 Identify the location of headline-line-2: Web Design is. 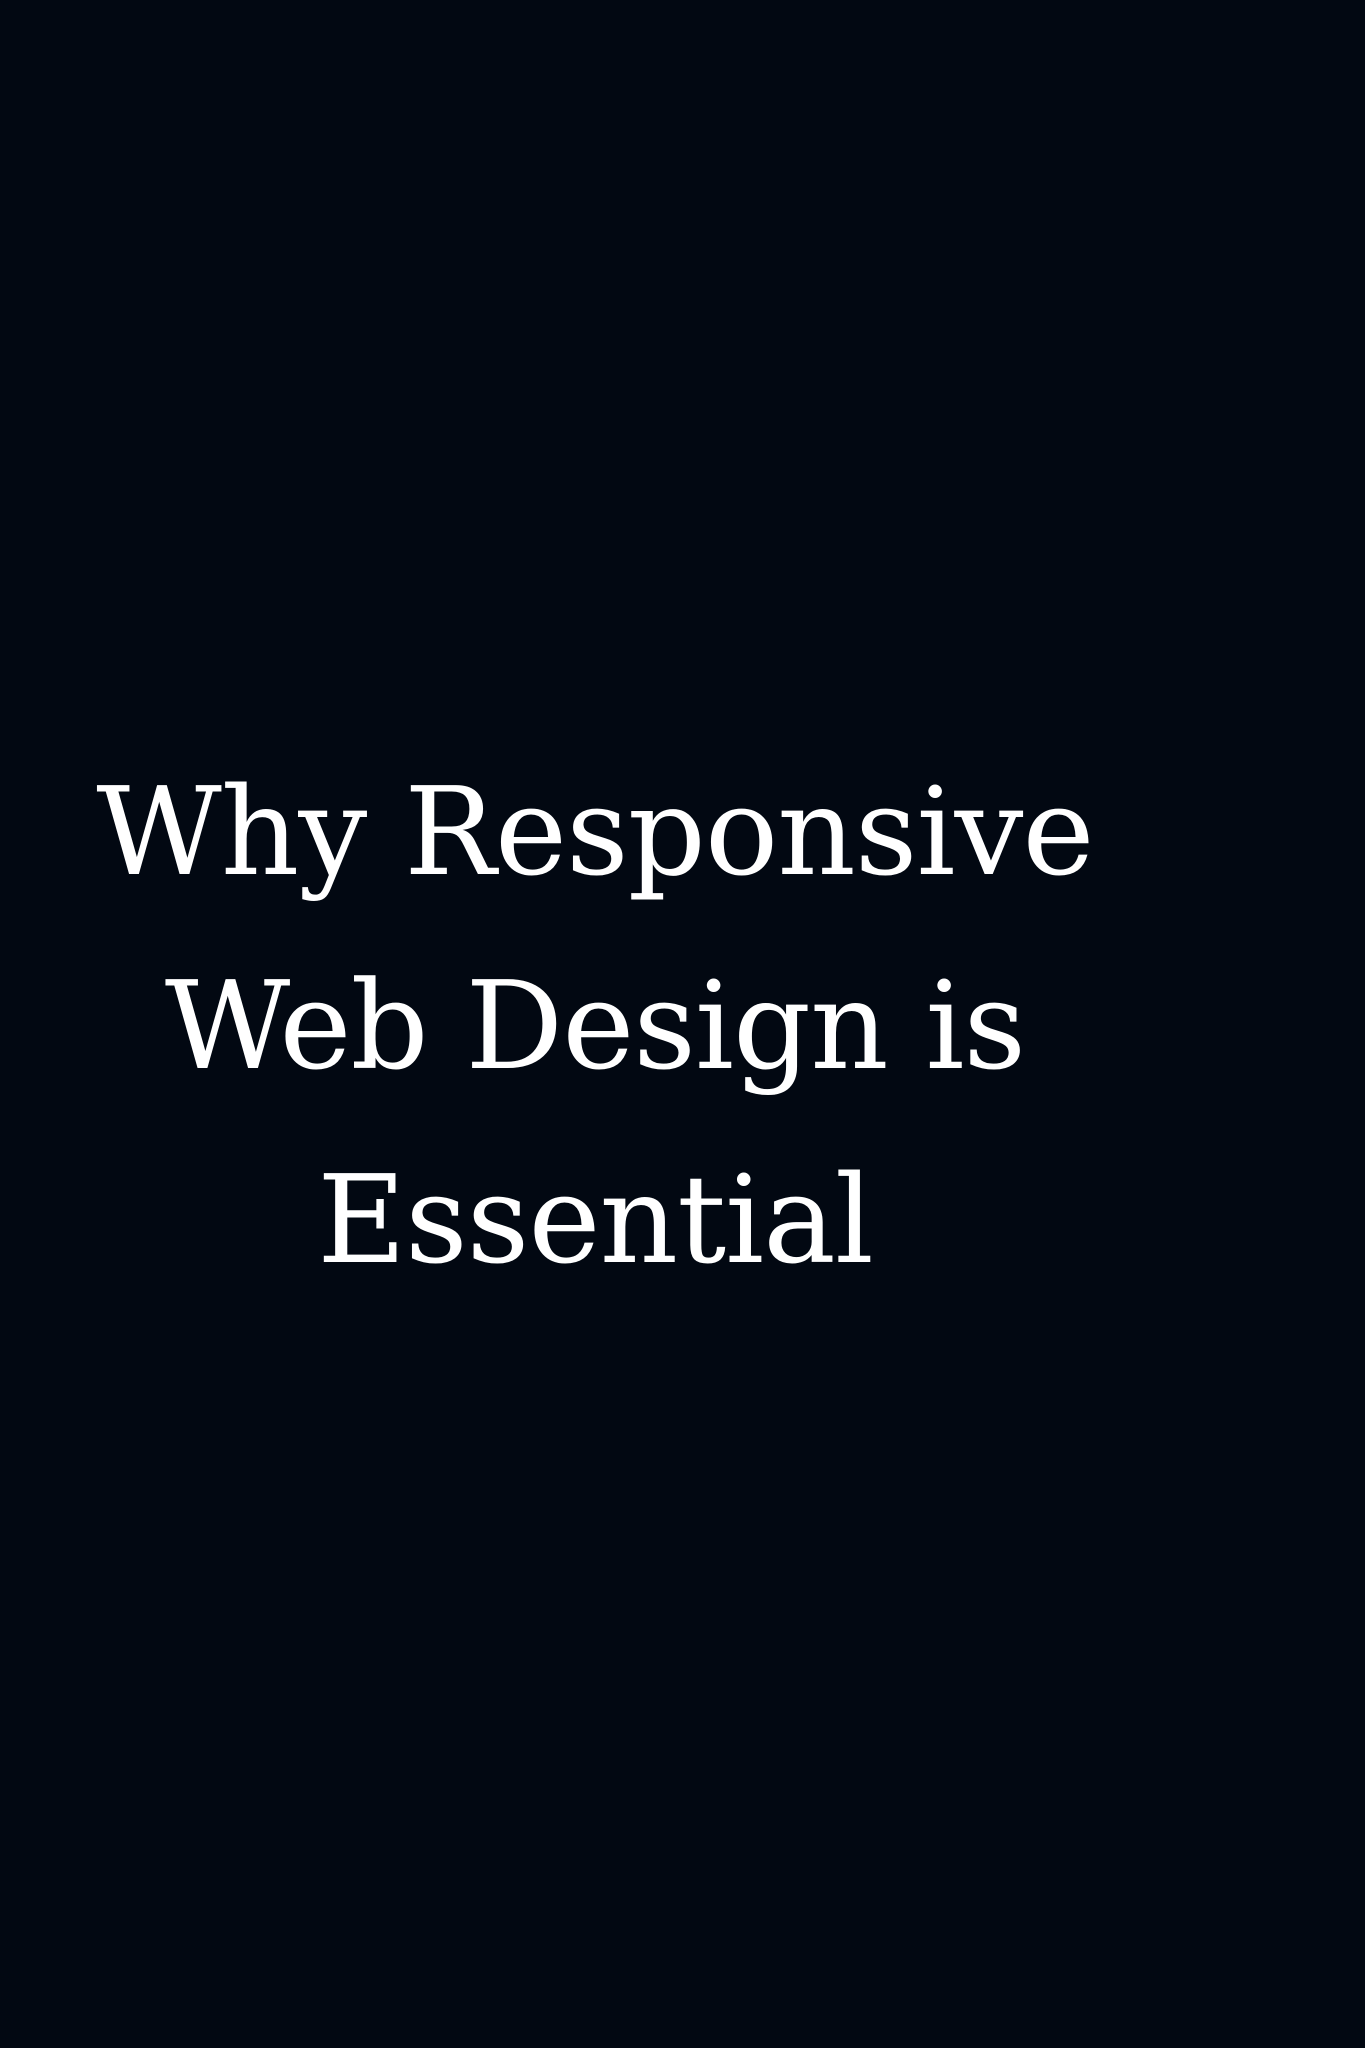
(595, 1026).